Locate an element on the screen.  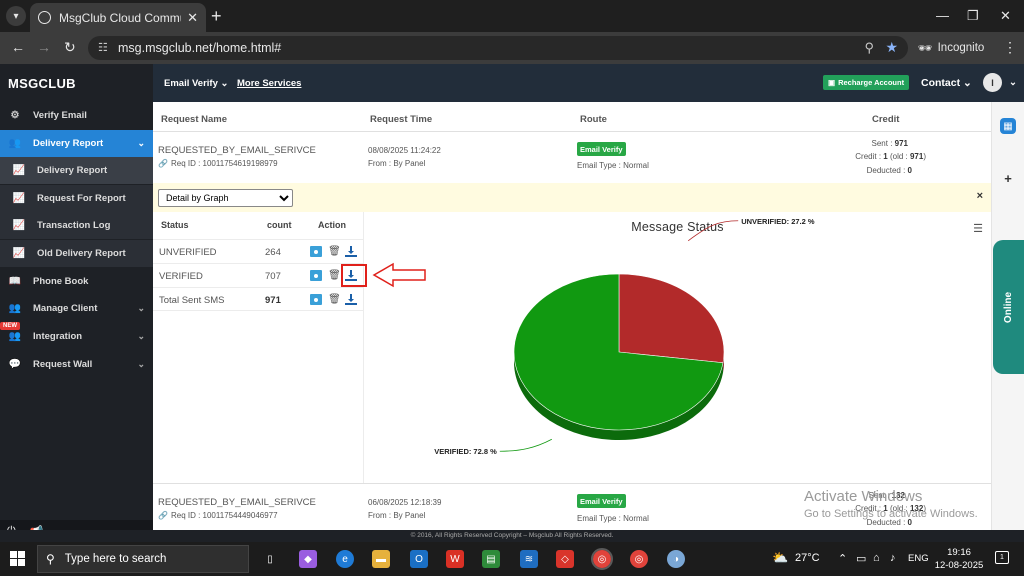
activation-watermark-title: Activate Windows is located at coordinates (863, 496).